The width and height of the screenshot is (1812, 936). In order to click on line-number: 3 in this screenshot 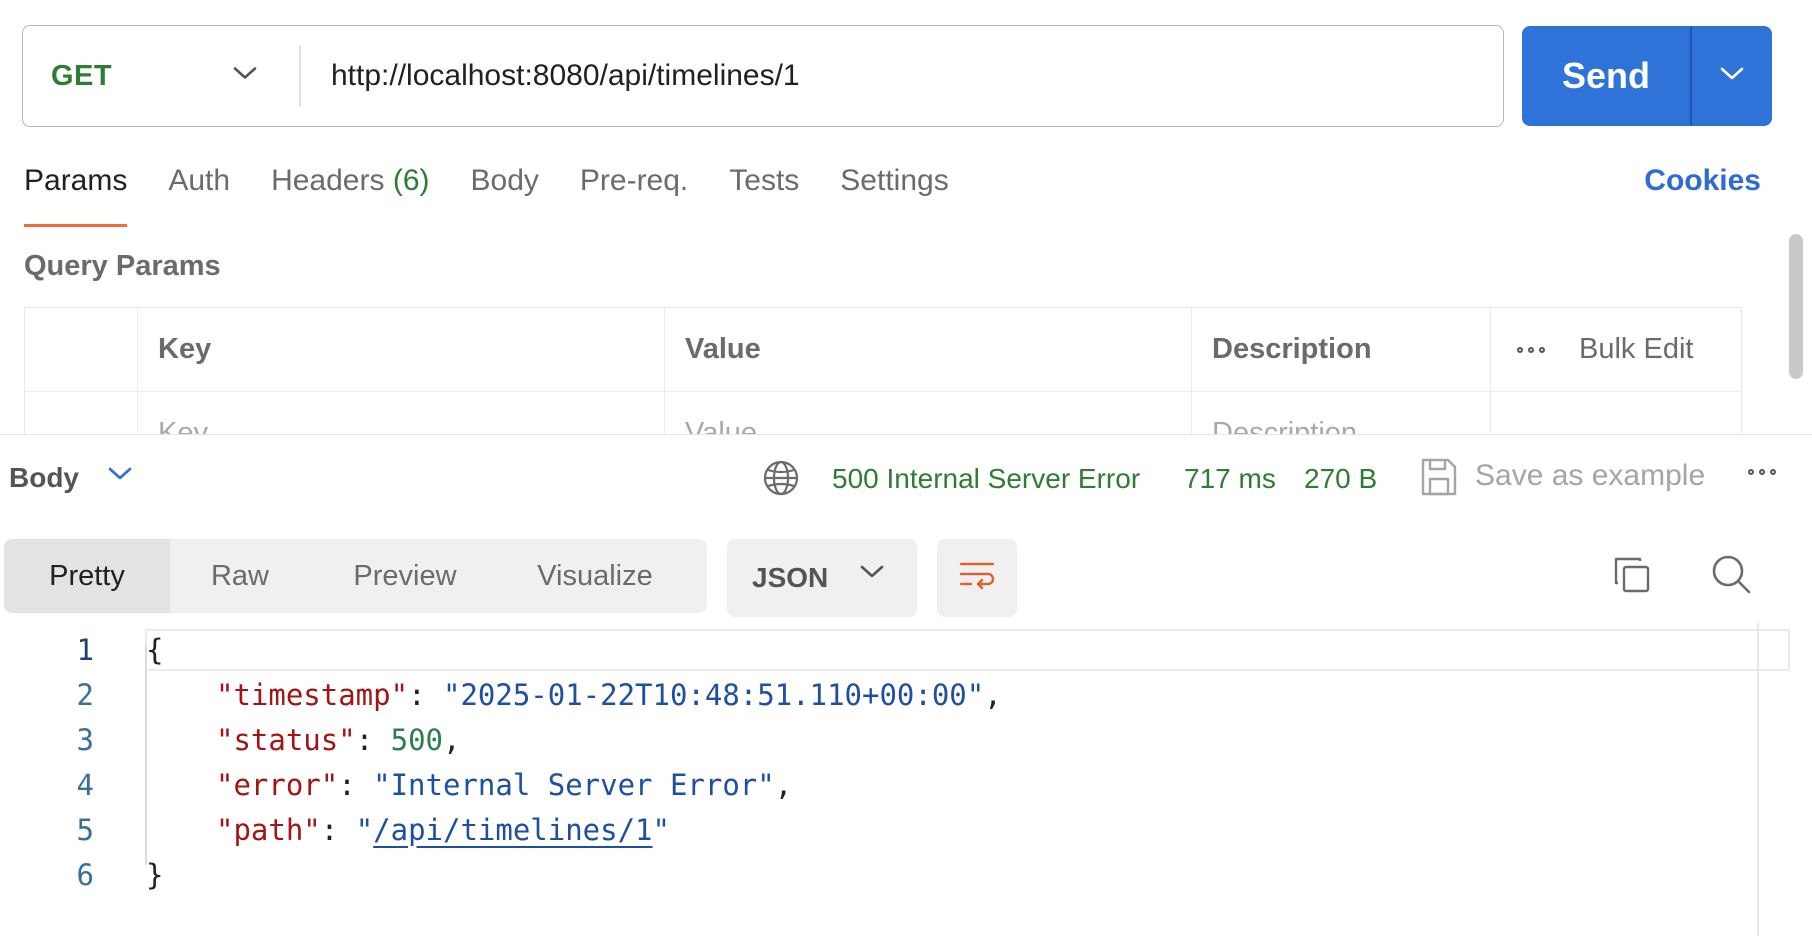, I will do `click(85, 739)`.